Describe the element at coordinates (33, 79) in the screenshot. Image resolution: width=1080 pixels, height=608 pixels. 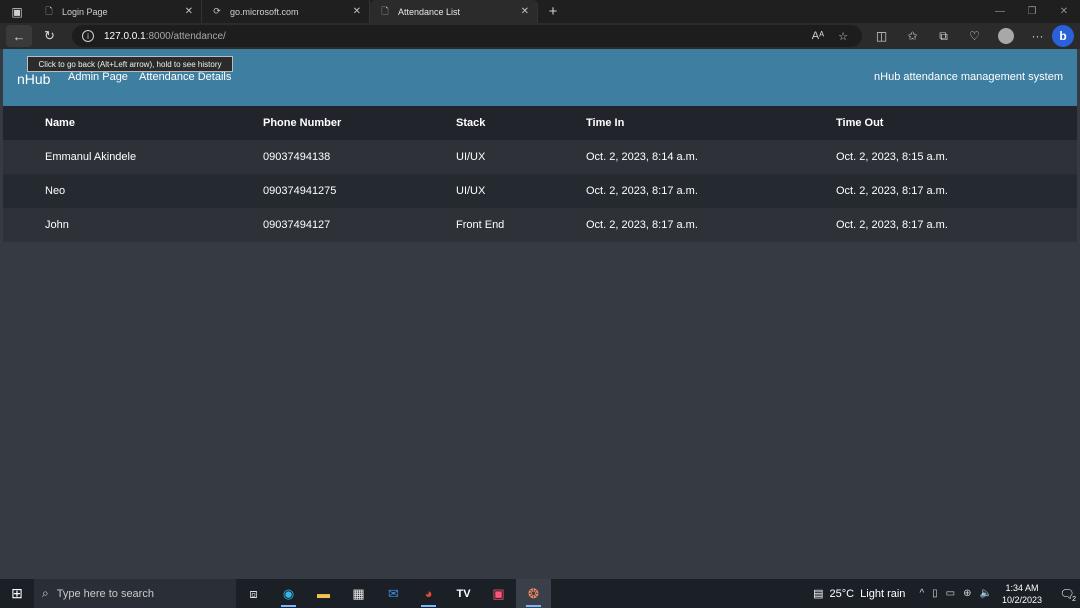
I see `site-brand: nHub` at that location.